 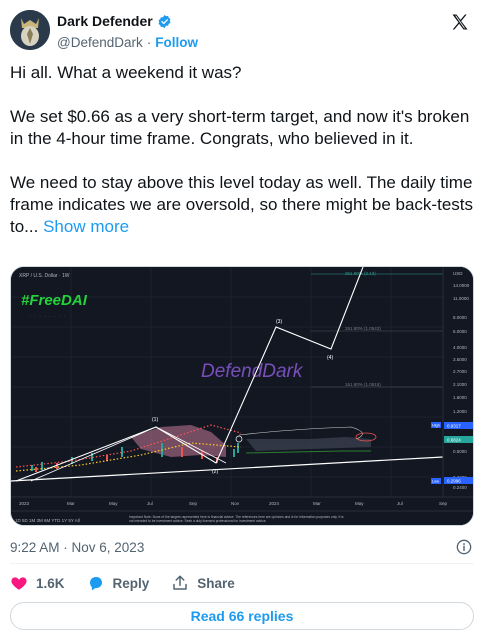 What do you see at coordinates (105, 21) in the screenshot?
I see `display-name: Dark Defender` at bounding box center [105, 21].